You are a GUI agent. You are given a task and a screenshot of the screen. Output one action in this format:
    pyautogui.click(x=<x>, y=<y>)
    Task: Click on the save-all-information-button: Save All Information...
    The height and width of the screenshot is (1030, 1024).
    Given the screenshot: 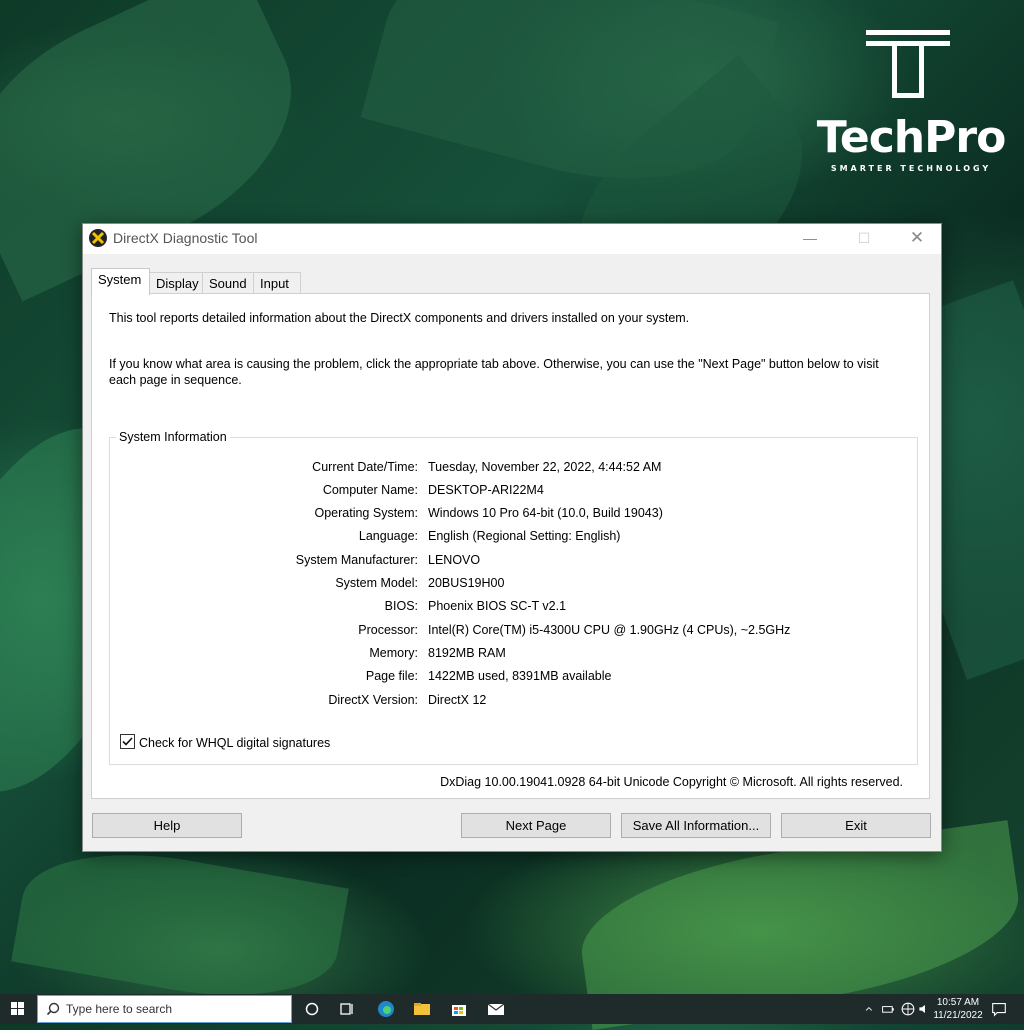 What is the action you would take?
    pyautogui.click(x=696, y=825)
    